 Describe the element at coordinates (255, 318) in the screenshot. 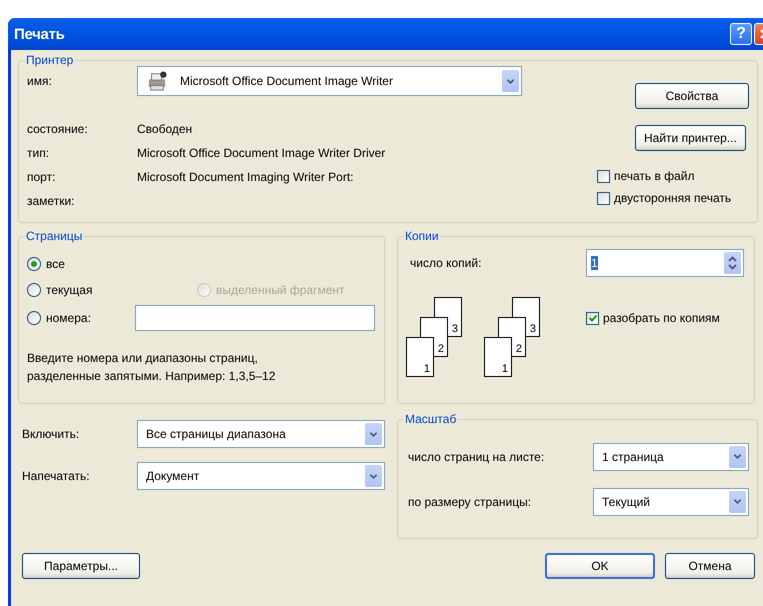

I see `page-numbers-field` at that location.